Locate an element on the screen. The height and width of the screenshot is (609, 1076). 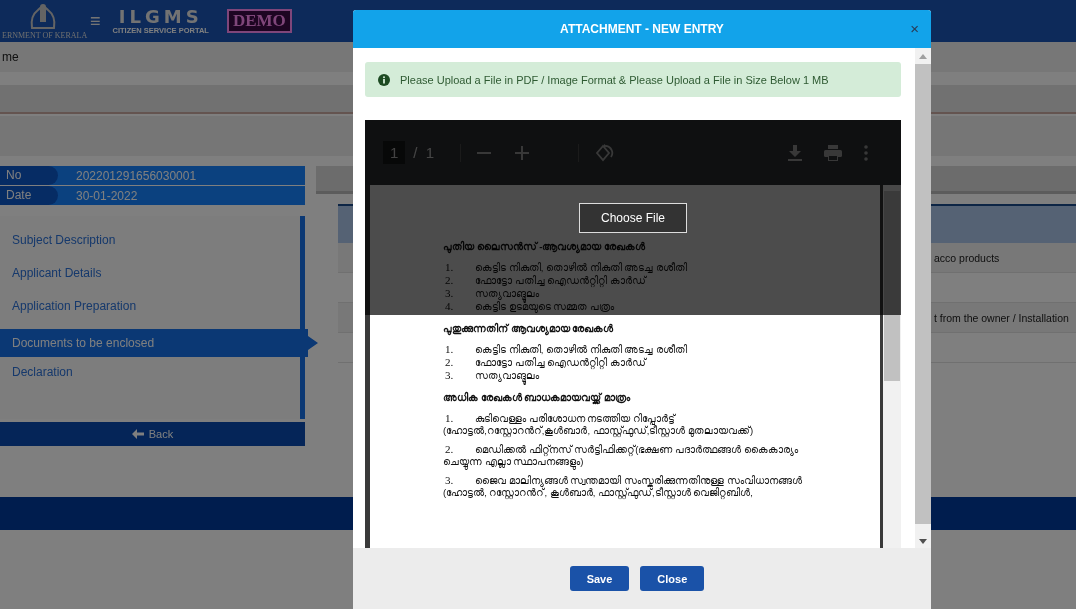
table-cell: acco products is located at coordinates (967, 257).